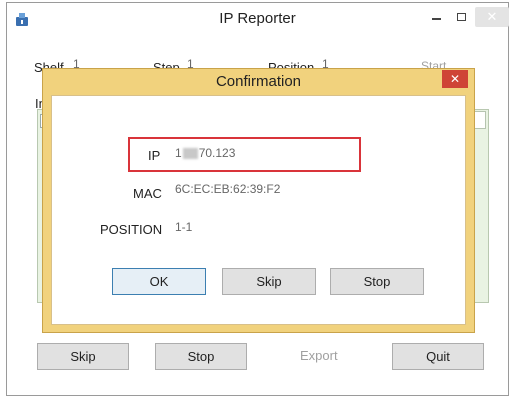  Describe the element at coordinates (455, 79) in the screenshot. I see `dialog-close-icon: ✕` at that location.